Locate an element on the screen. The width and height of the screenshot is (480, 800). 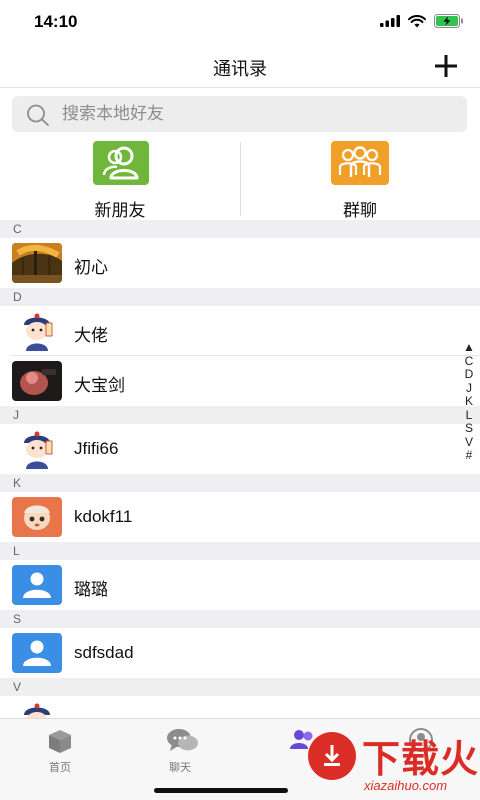
section-header-v: V is located at coordinates (240, 687).